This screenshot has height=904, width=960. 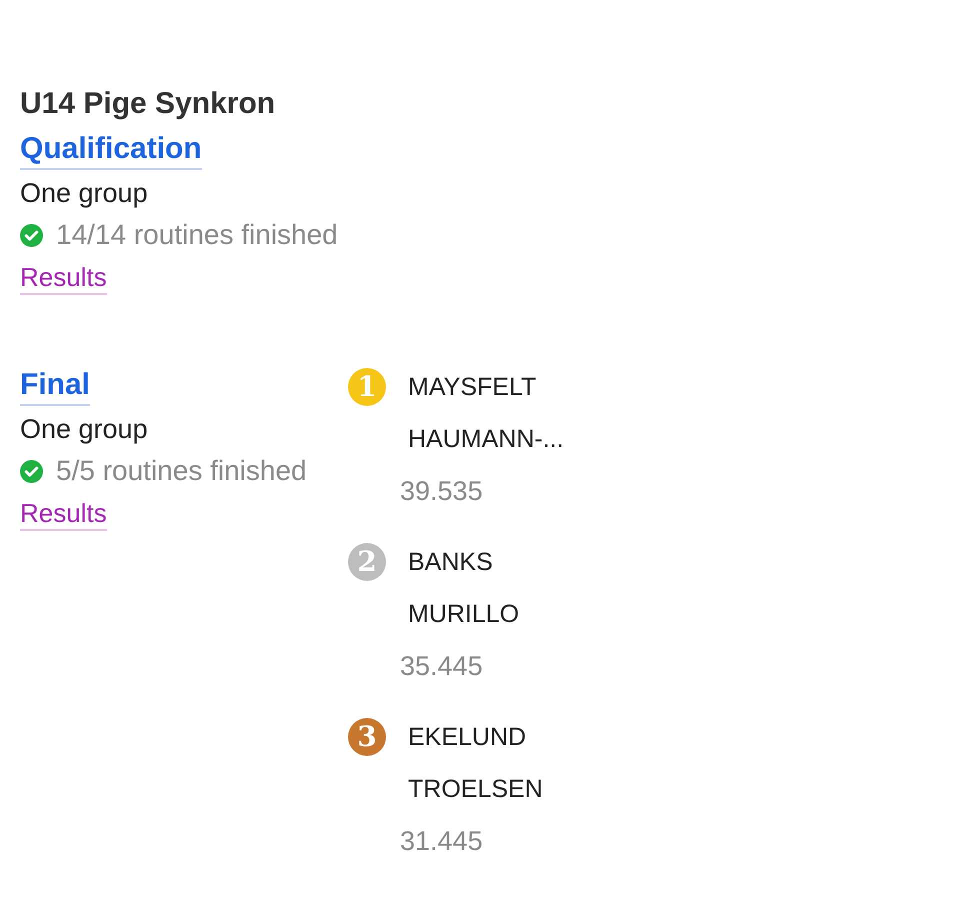 I want to click on round-link: Final, so click(x=55, y=386).